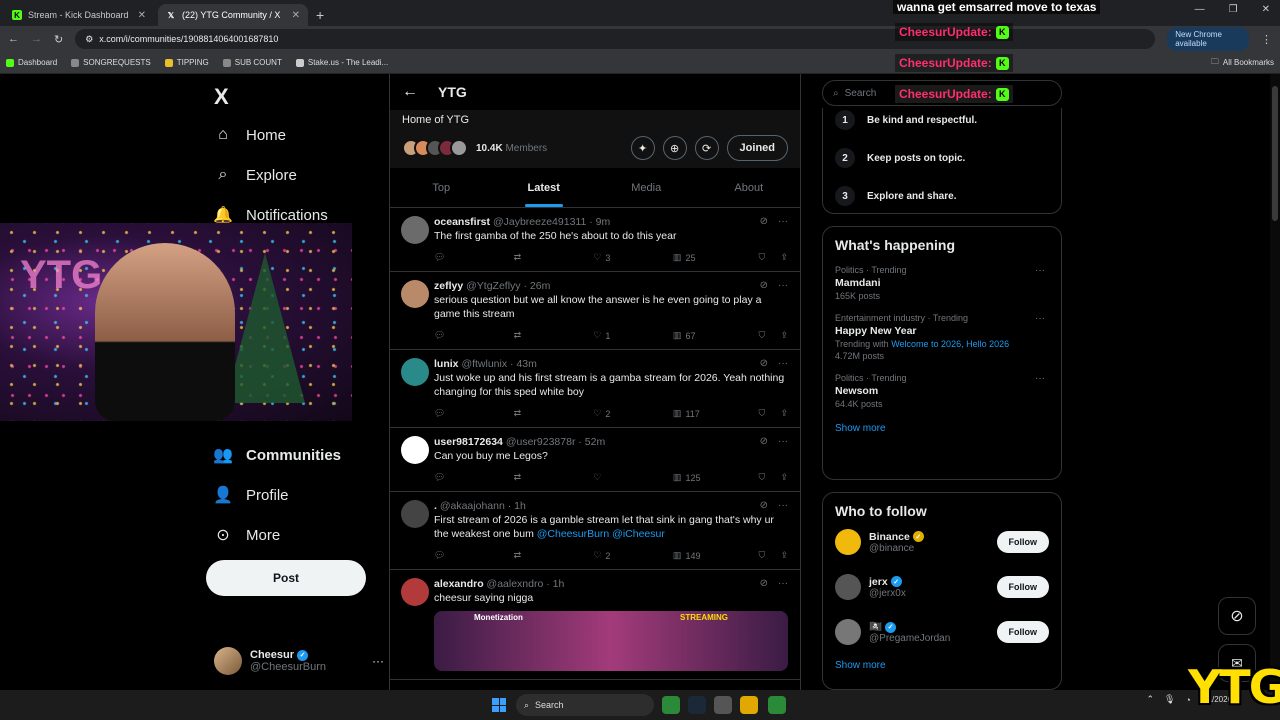 The width and height of the screenshot is (1280, 720). I want to click on post-author-name: lunix, so click(446, 364).